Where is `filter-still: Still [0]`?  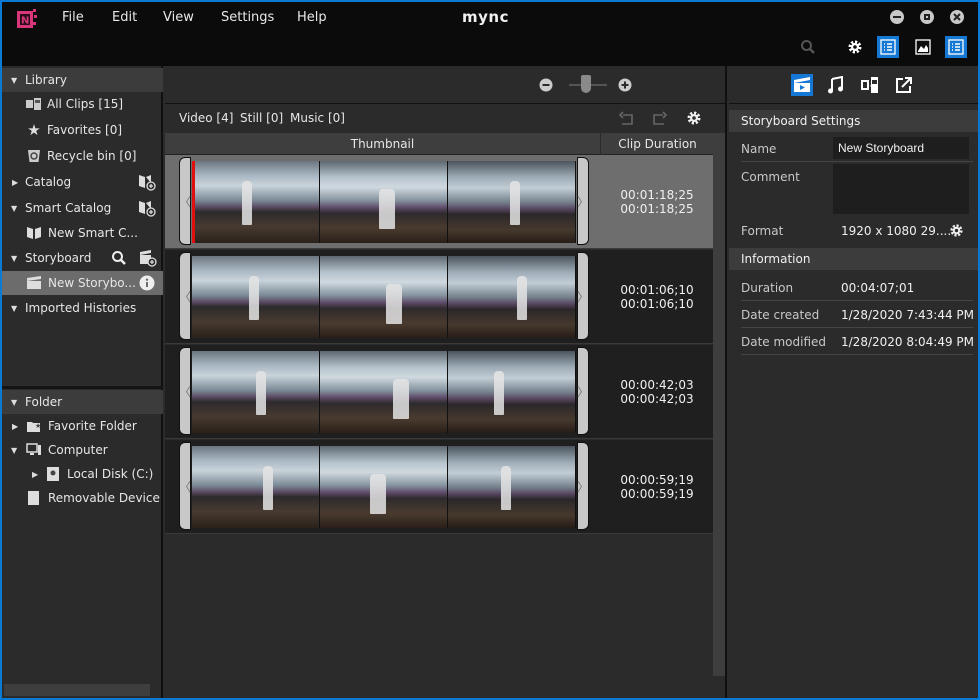 filter-still: Still [0] is located at coordinates (261, 118).